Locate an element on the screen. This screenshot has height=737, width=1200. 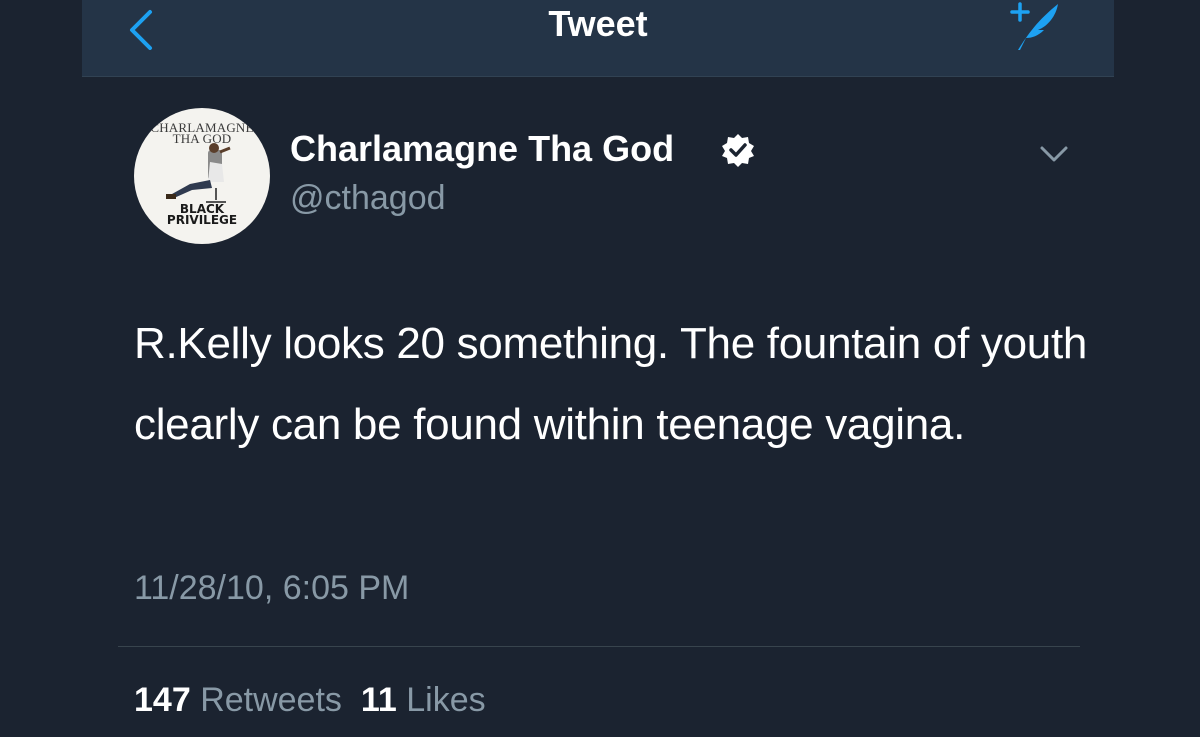
chevron-down-icon is located at coordinates (1054, 154).